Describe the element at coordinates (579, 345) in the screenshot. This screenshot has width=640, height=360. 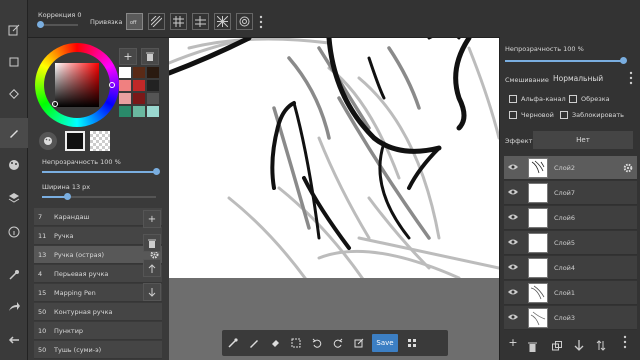
I see `move-layer-down-icon` at that location.